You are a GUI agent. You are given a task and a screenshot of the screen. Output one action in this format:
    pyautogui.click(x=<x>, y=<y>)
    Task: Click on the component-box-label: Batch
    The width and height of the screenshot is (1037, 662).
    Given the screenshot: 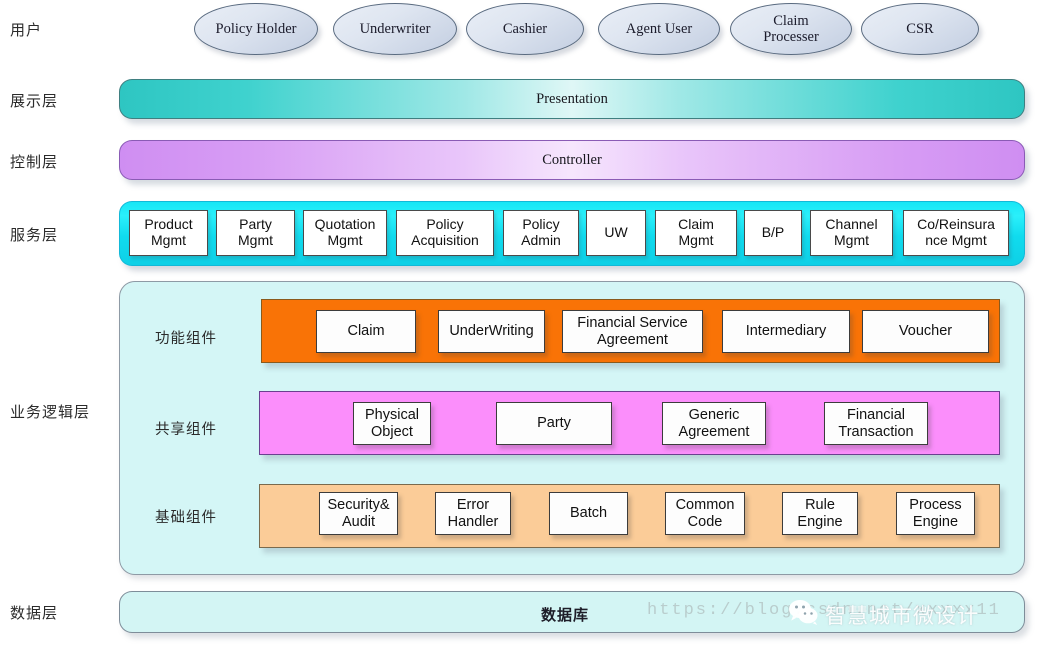 What is the action you would take?
    pyautogui.click(x=588, y=513)
    